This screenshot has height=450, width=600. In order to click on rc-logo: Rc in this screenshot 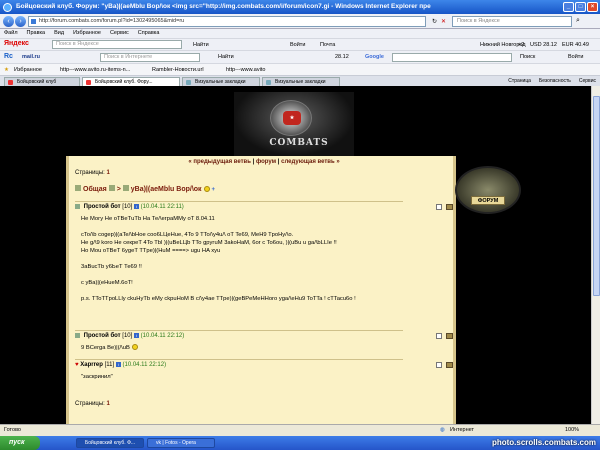, I will do `click(8, 57)`.